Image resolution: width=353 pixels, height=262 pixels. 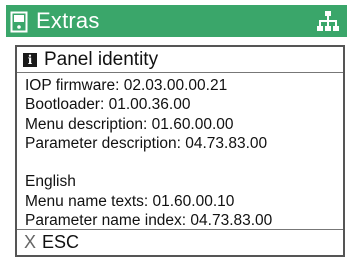 I want to click on page-title: Extras, so click(x=68, y=20).